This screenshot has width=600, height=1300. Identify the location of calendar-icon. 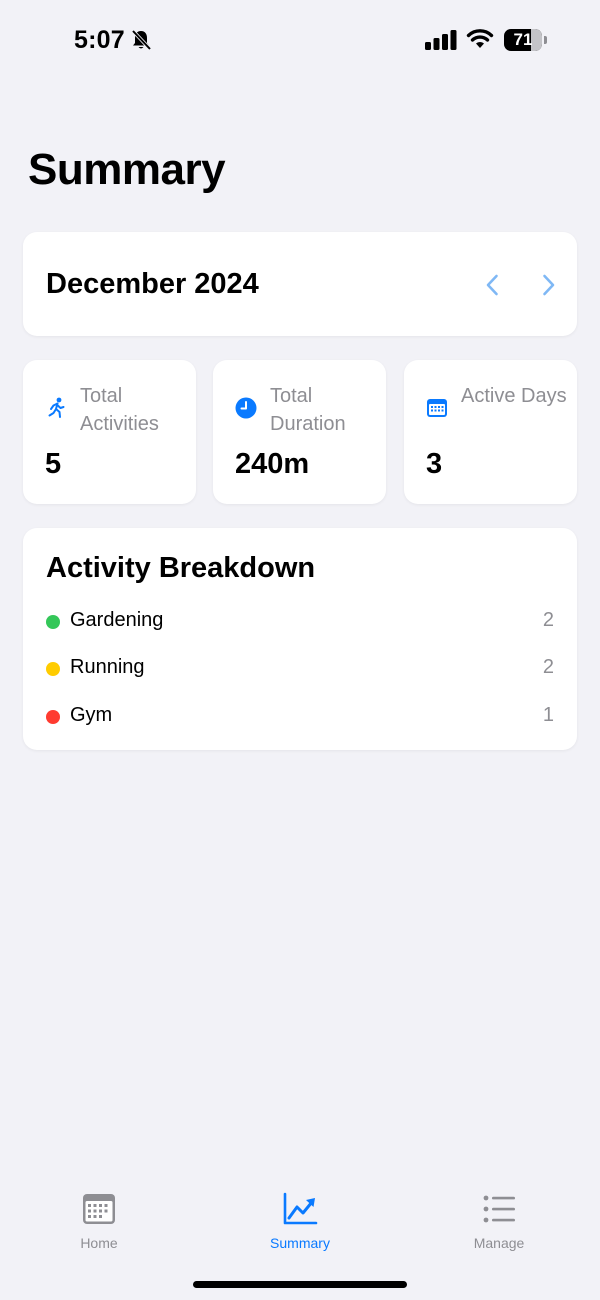
(437, 408).